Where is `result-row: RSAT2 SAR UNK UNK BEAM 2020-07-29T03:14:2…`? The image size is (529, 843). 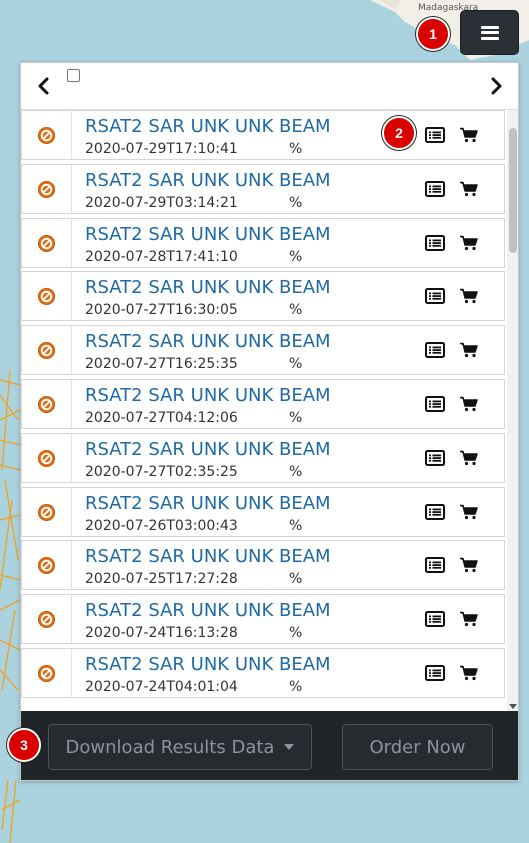
result-row: RSAT2 SAR UNK UNK BEAM 2020-07-29T03:14:2… is located at coordinates (263, 189).